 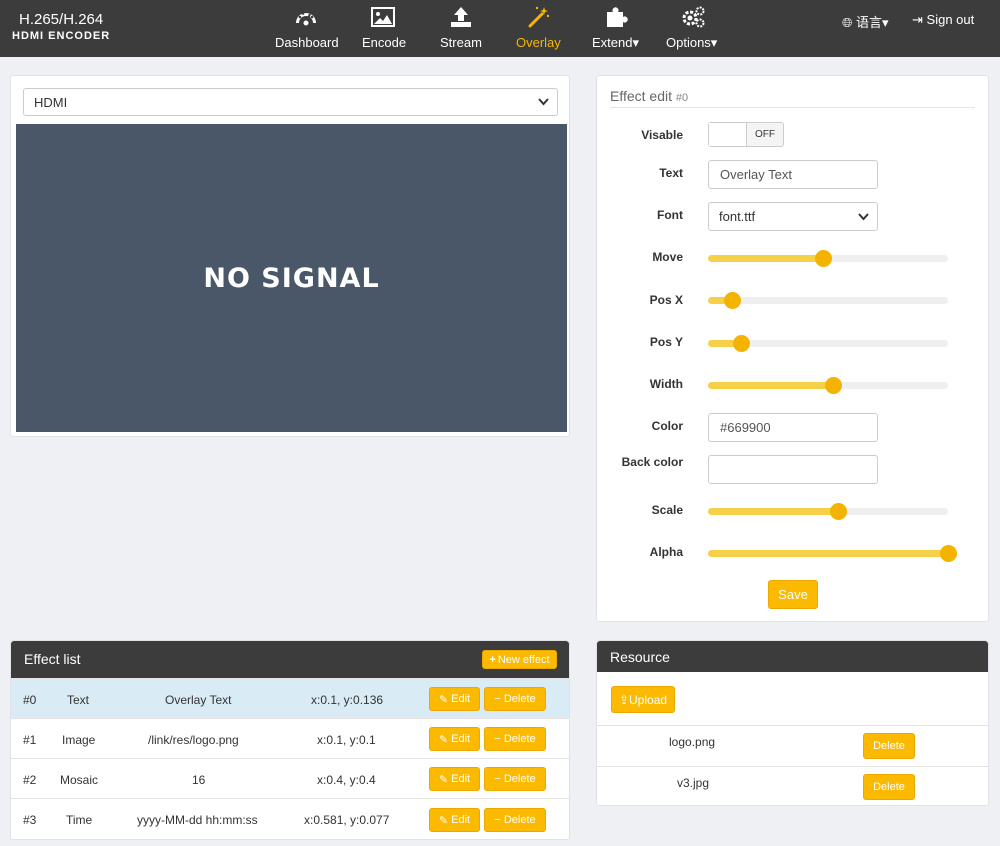 What do you see at coordinates (770, 385) in the screenshot?
I see `width-slider-fill` at bounding box center [770, 385].